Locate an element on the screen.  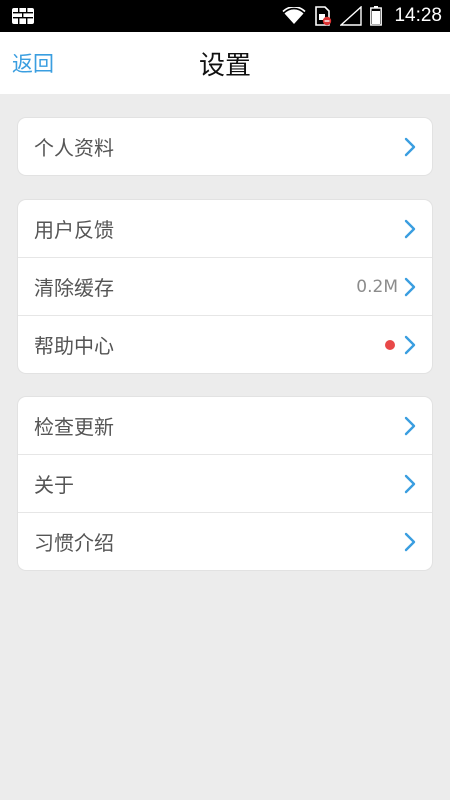
back-button: 返回 is located at coordinates (33, 63).